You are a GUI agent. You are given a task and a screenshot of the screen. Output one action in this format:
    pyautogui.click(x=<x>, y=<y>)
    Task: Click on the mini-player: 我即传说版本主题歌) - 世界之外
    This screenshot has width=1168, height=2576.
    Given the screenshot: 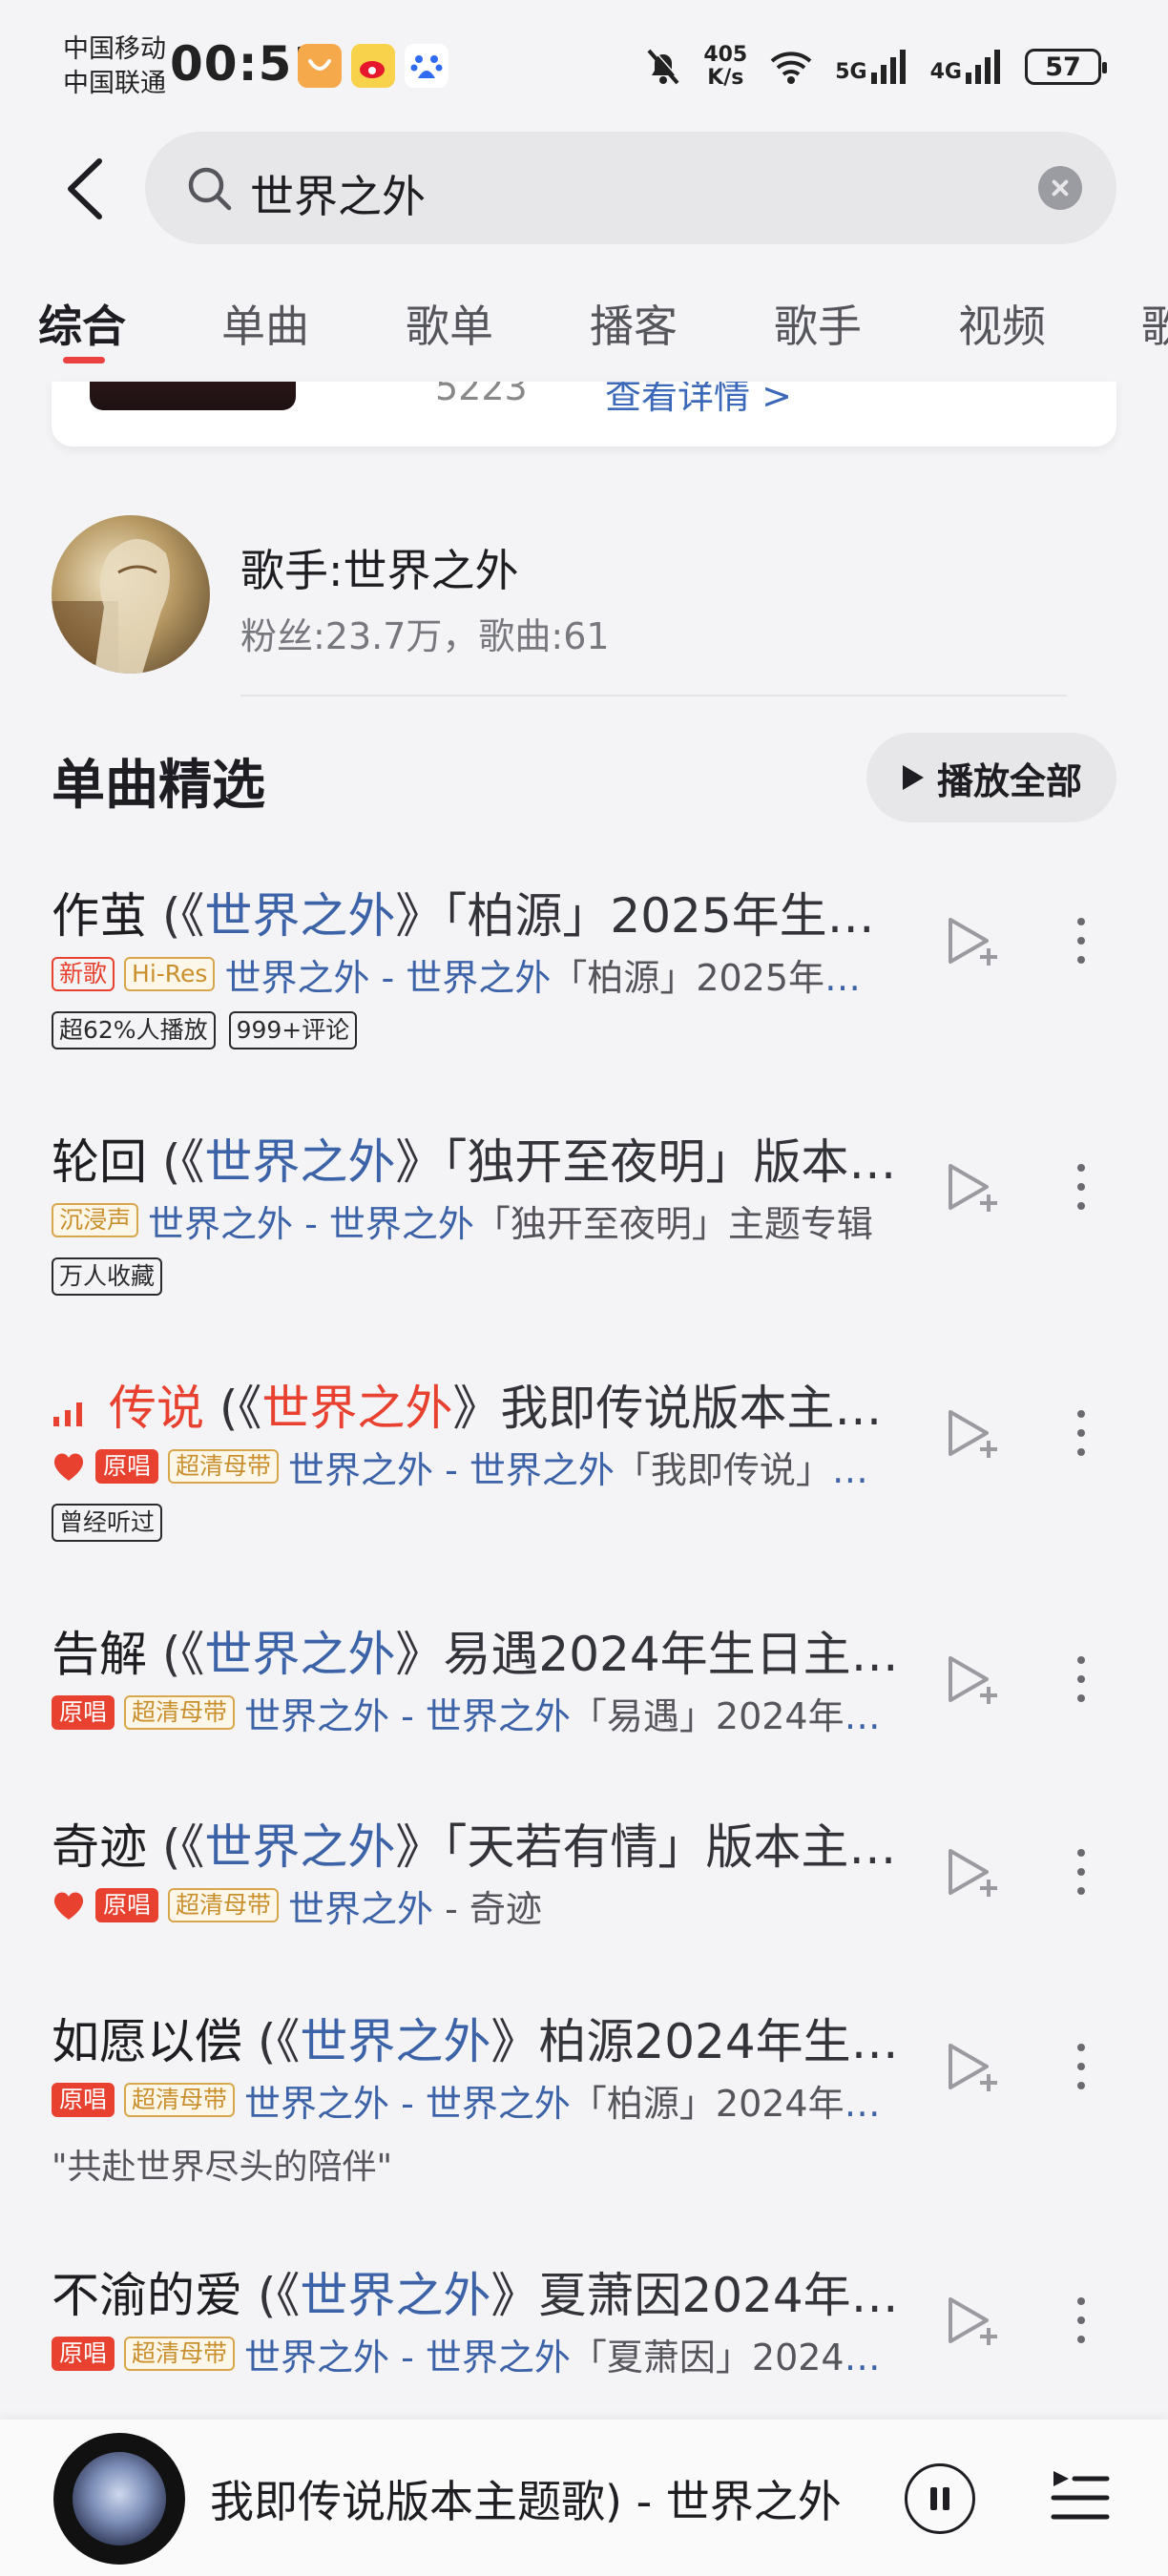 What is the action you would take?
    pyautogui.click(x=584, y=2498)
    